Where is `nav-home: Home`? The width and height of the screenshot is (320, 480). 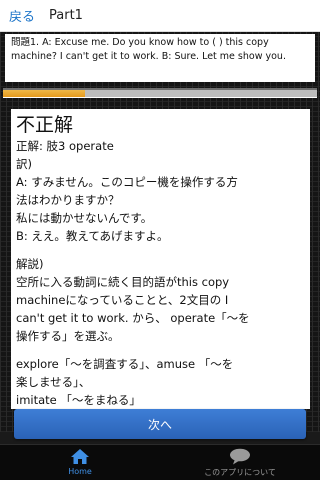 nav-home: Home is located at coordinates (80, 462).